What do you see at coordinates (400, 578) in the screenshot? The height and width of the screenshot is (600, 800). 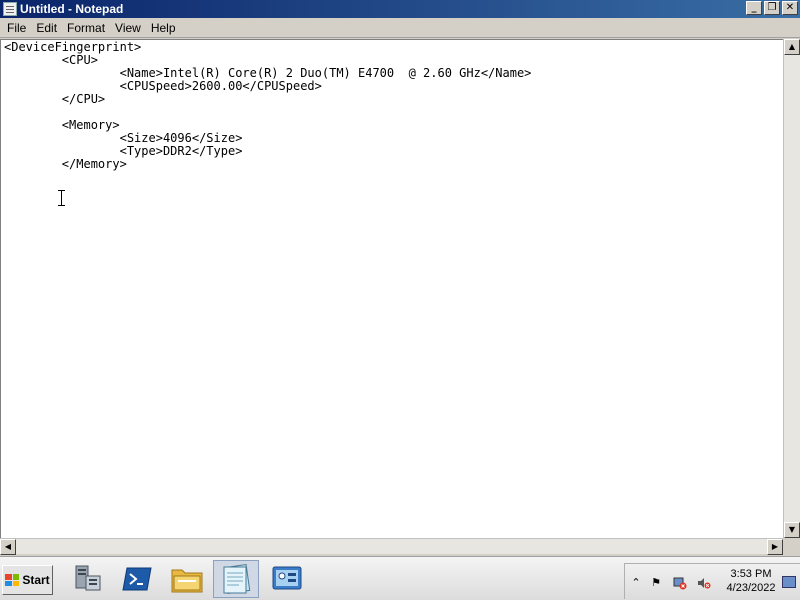 I see `taskbar: Start ⌃ ⚑ 3:53 PM 4/23/2022` at bounding box center [400, 578].